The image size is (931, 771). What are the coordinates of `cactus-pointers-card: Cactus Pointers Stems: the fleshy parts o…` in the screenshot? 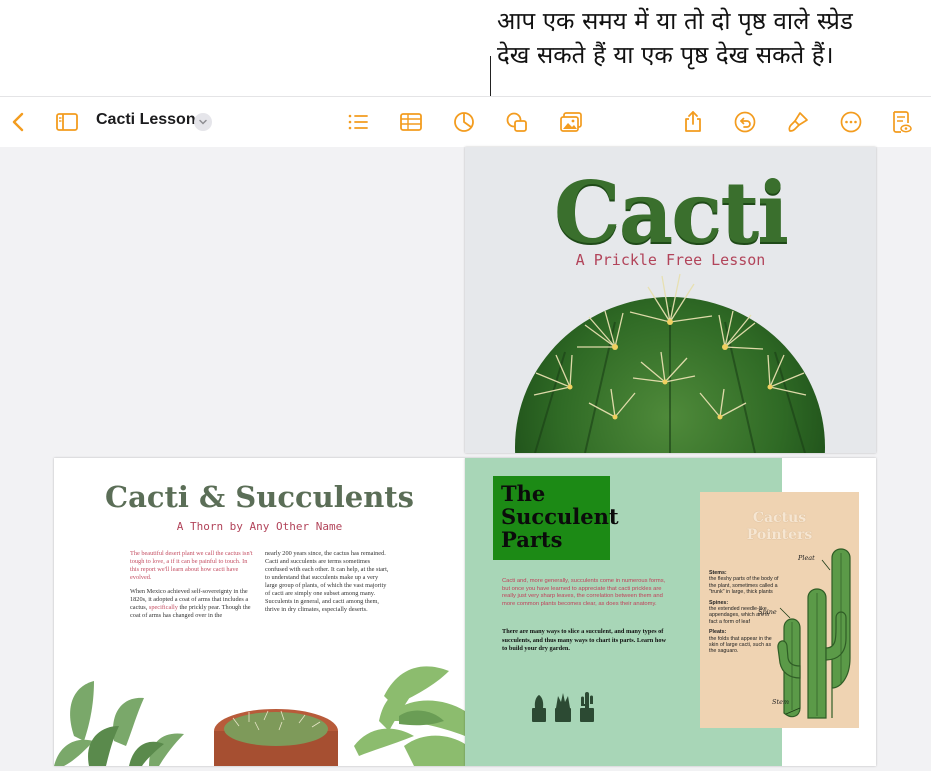 It's located at (779, 610).